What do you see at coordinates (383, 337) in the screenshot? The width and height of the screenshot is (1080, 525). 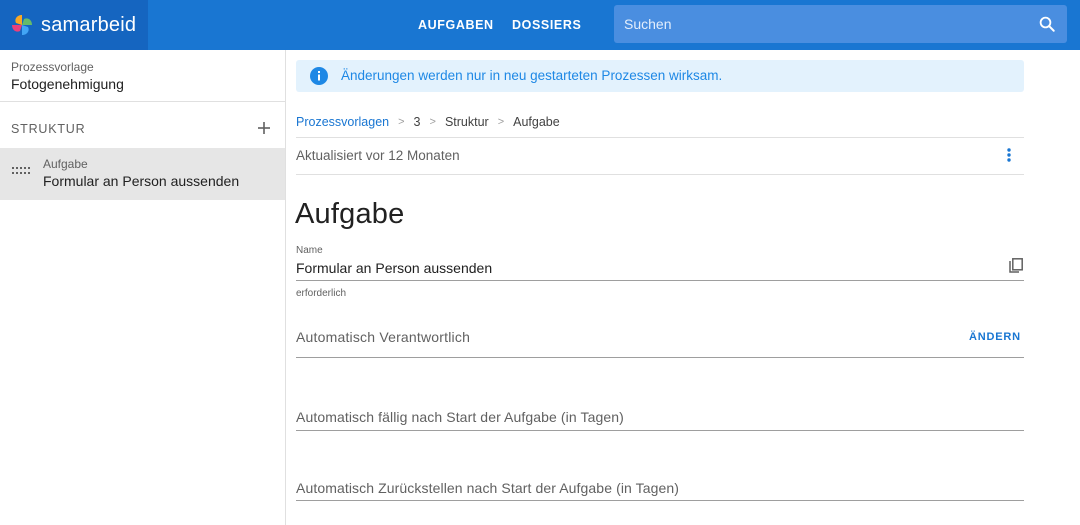 I see `responsible-label: Automatisch Verantwortlich` at bounding box center [383, 337].